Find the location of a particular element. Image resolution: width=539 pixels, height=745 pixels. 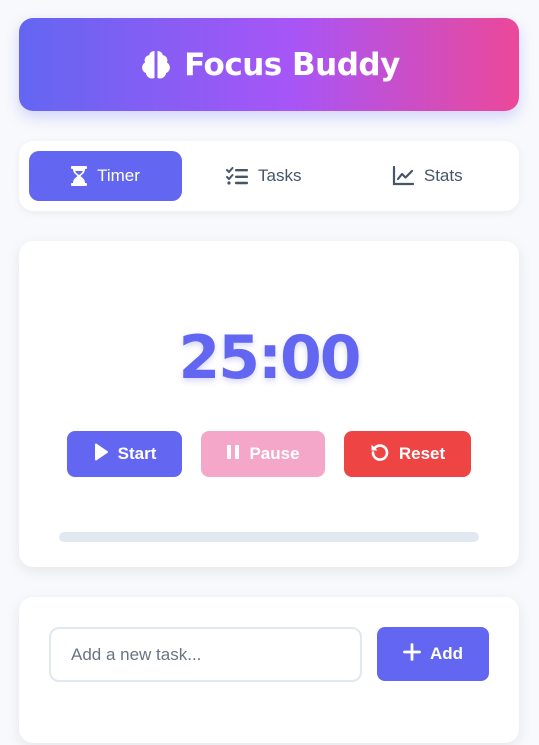

pause-button-label: Pause is located at coordinates (274, 453).